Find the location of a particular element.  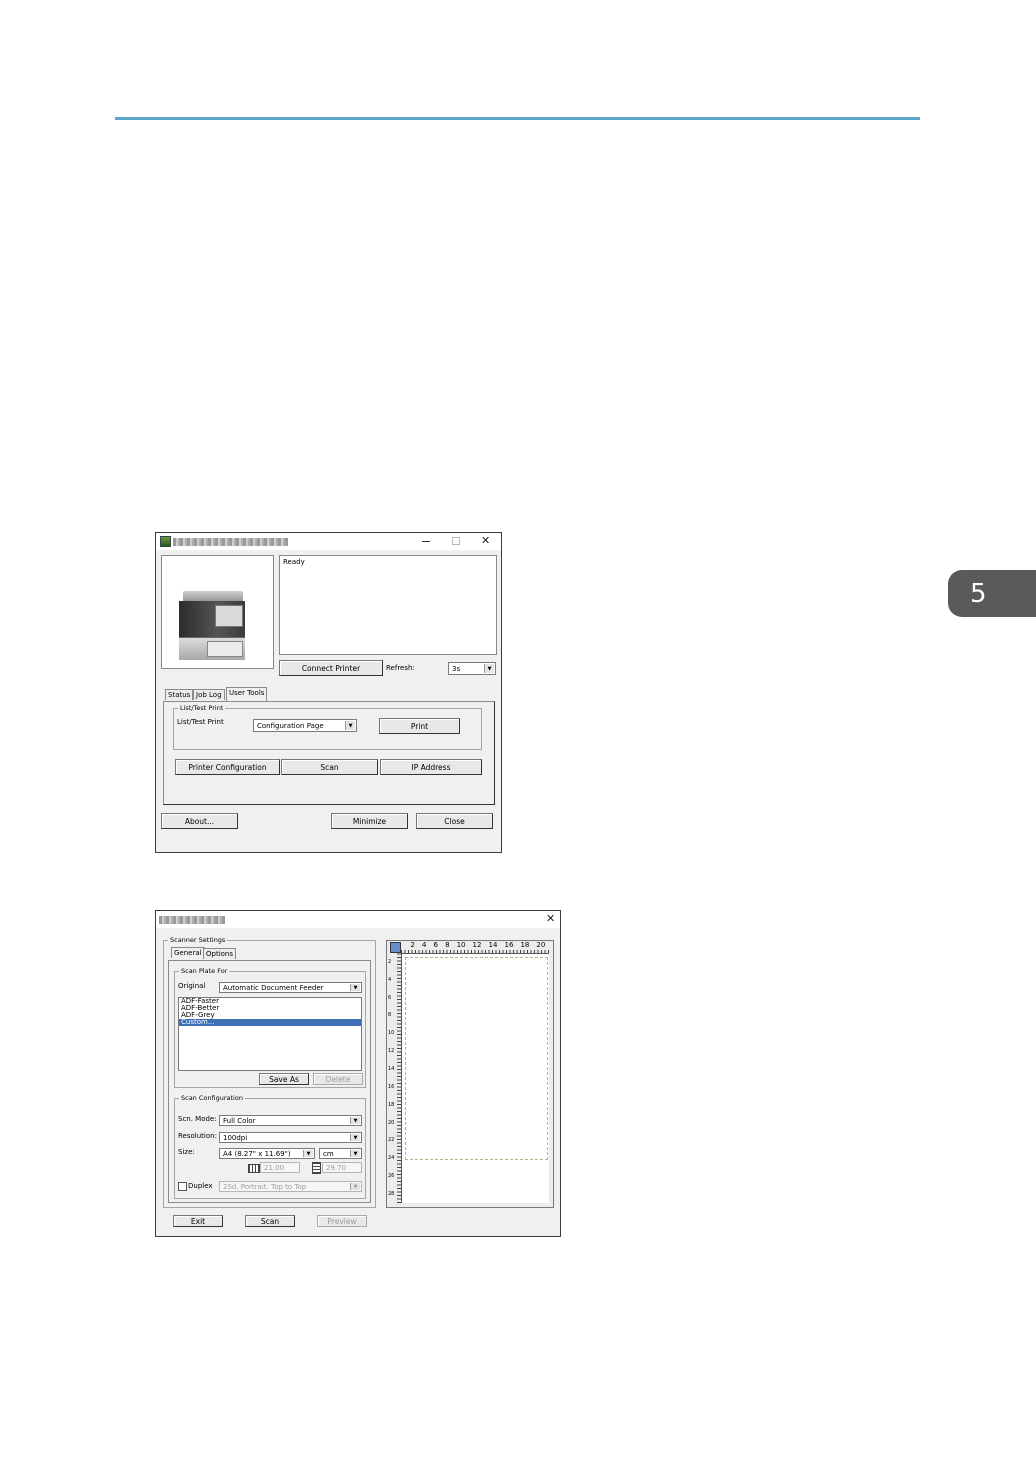

scan-mode-select: Full Color ▼ is located at coordinates (290, 1120).